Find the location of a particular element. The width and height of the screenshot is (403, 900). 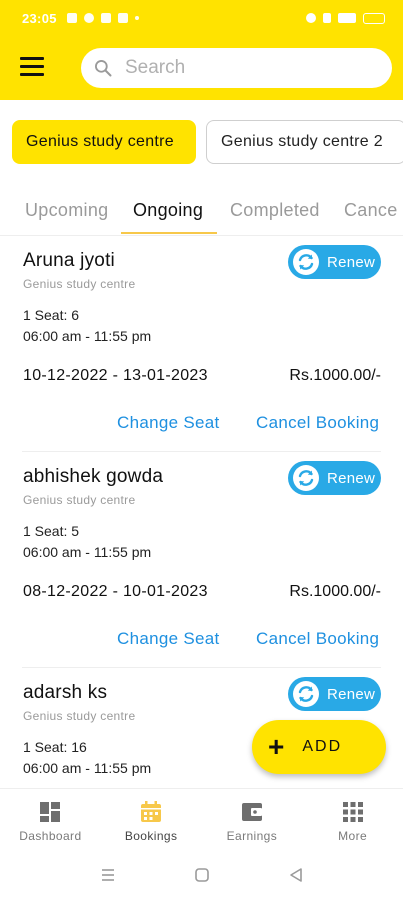

nav-earnings: Earnings is located at coordinates (252, 819).